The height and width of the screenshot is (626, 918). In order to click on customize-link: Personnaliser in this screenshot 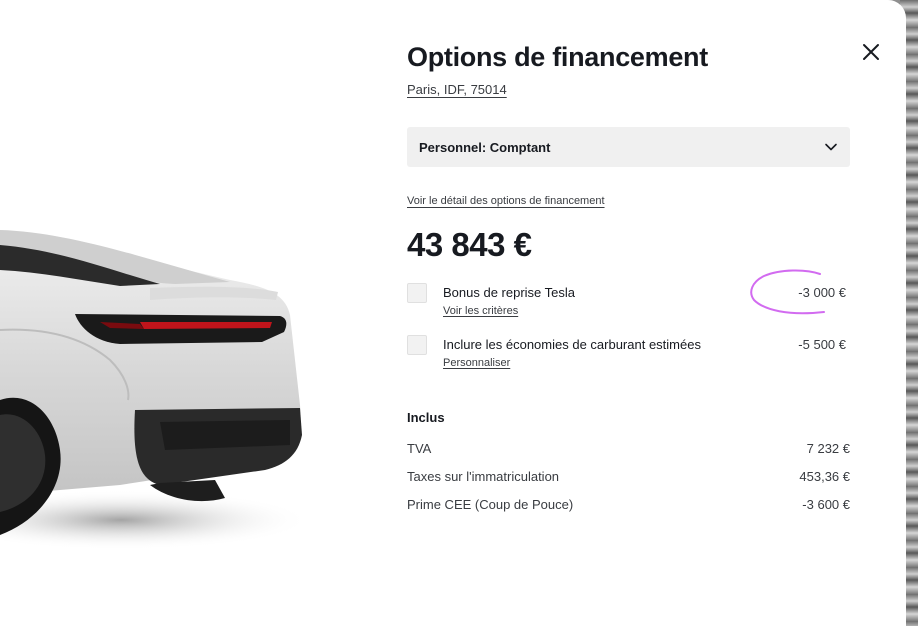, I will do `click(476, 363)`.